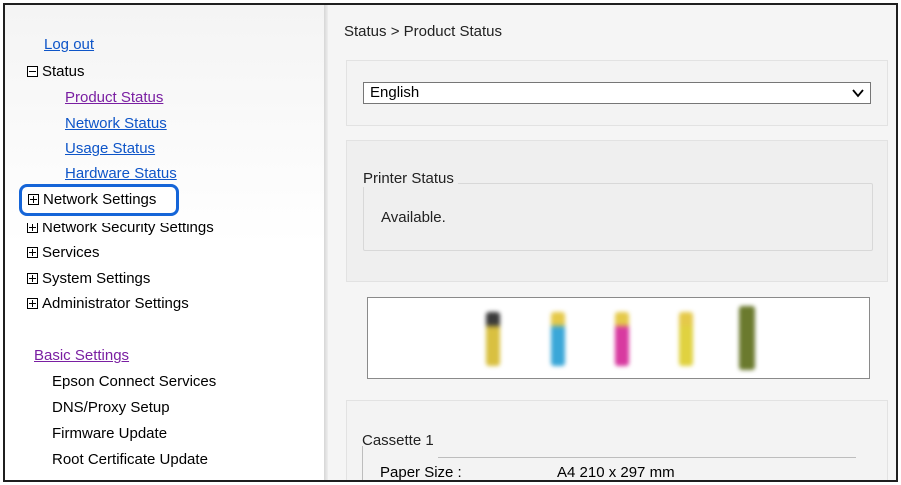 This screenshot has height=485, width=901. I want to click on maintenance-box, so click(747, 338).